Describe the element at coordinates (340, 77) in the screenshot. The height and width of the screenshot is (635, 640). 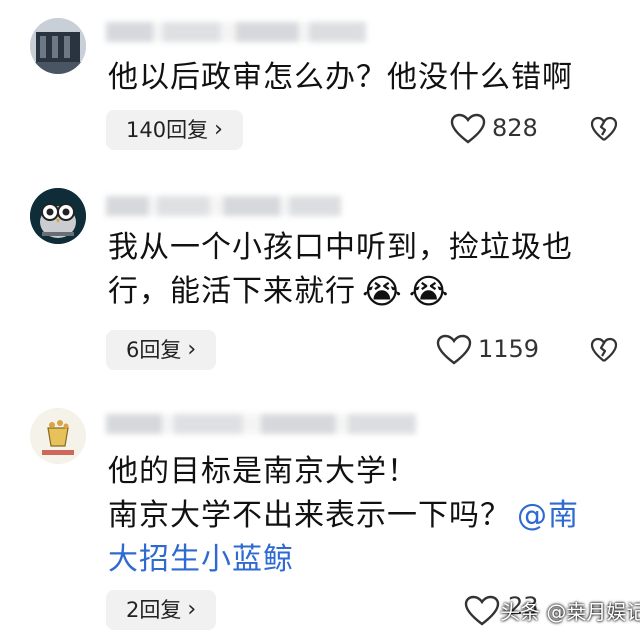
I see `comment-text-line: 他以后政审怎么办？他没什么错啊` at that location.